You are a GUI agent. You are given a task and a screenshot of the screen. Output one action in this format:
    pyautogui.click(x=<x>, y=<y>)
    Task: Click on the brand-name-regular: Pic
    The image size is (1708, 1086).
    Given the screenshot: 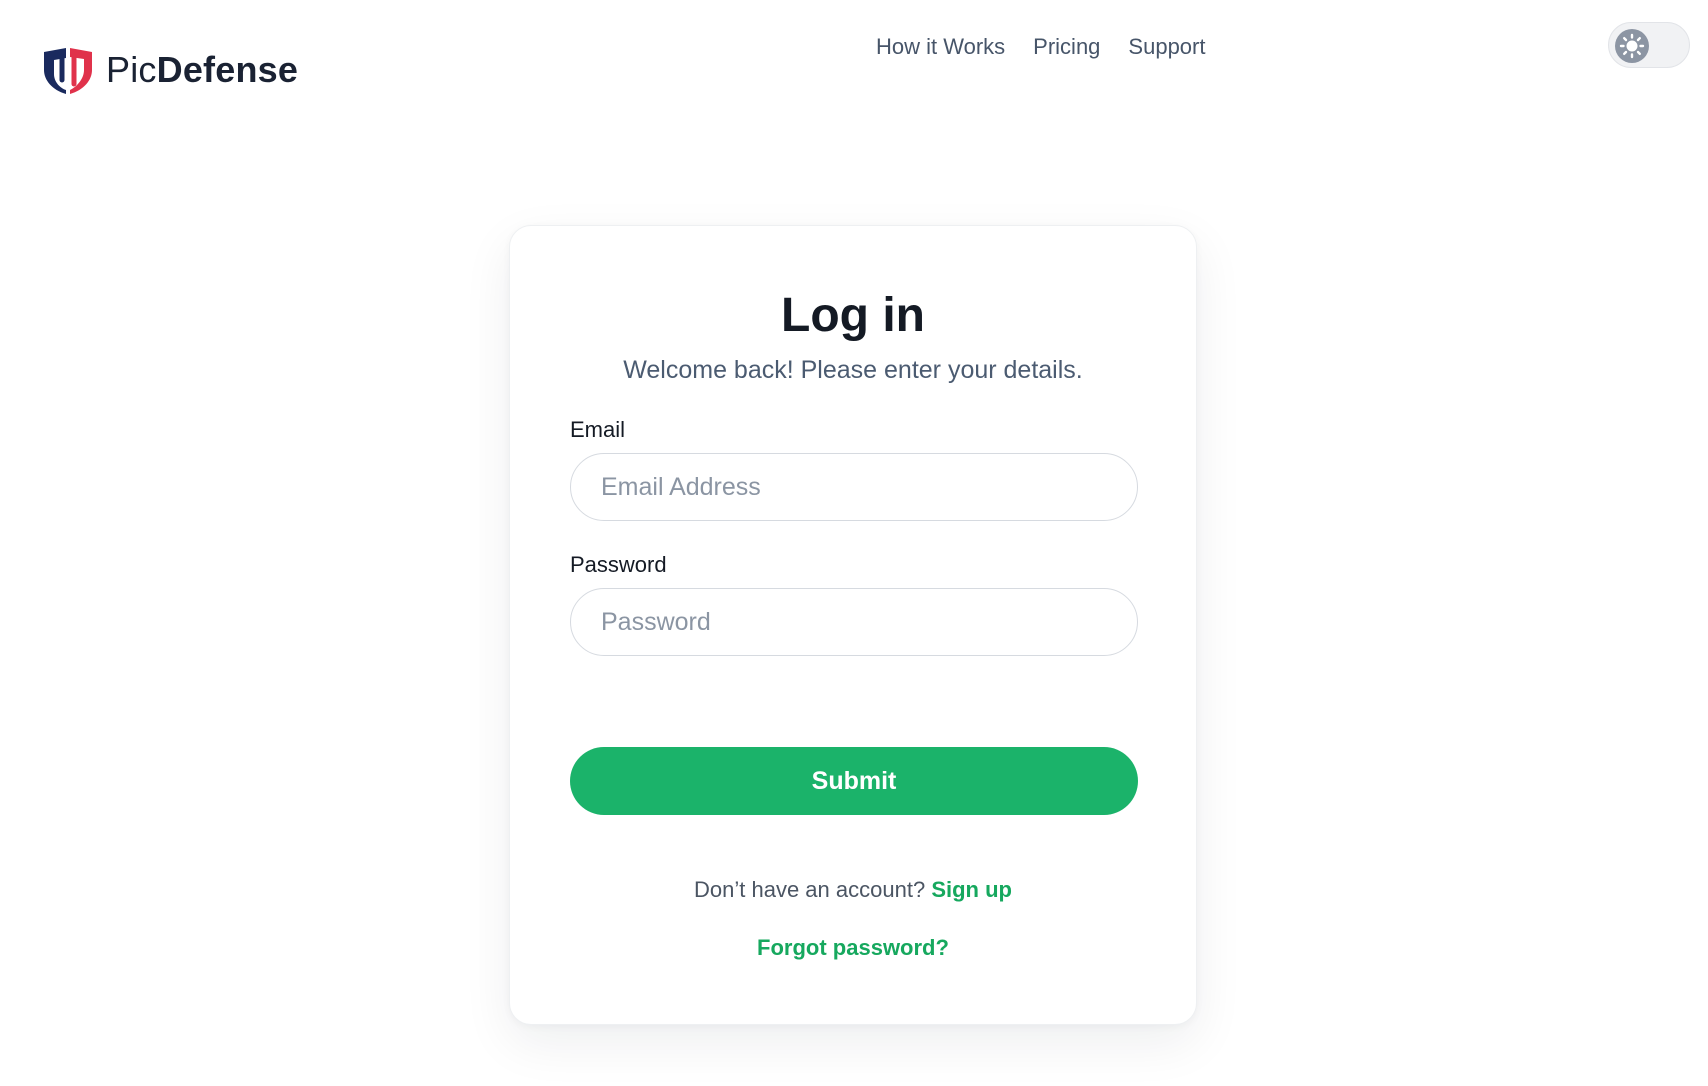 What is the action you would take?
    pyautogui.click(x=131, y=69)
    